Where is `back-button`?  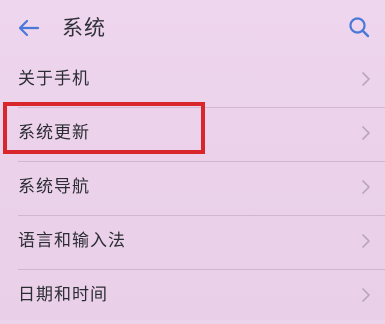 back-button is located at coordinates (28, 28).